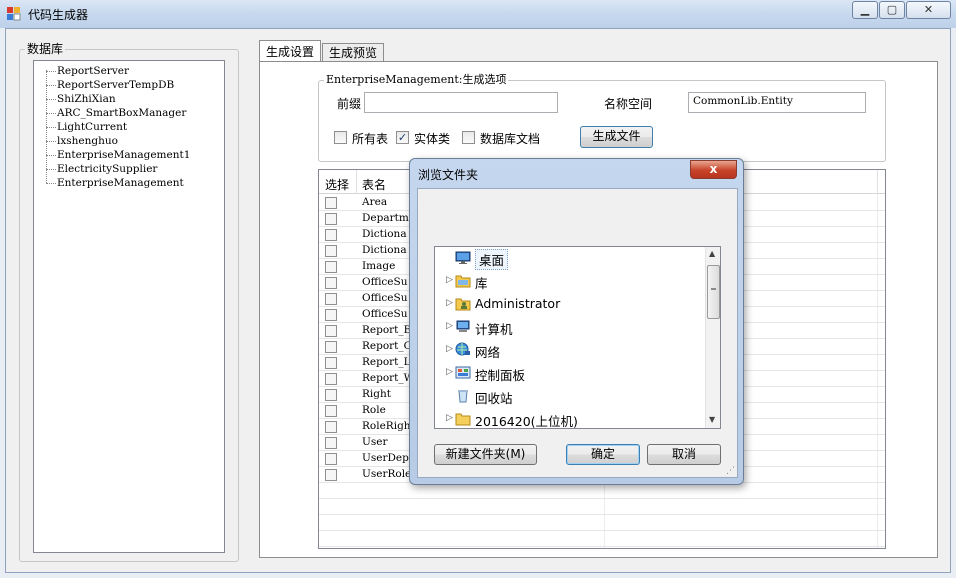 The width and height of the screenshot is (956, 578). Describe the element at coordinates (570, 281) in the screenshot. I see `folder-item: ▷ 库` at that location.